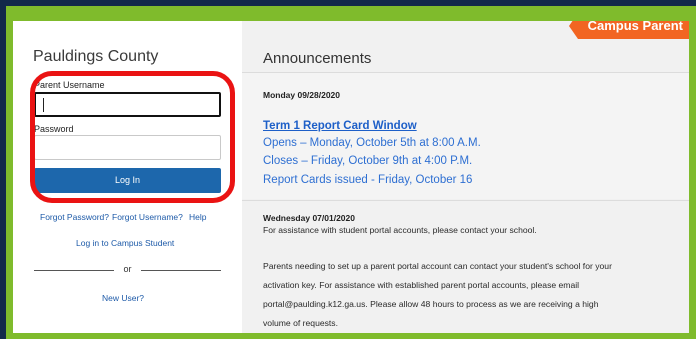 The height and width of the screenshot is (339, 696). What do you see at coordinates (197, 217) in the screenshot?
I see `help-link: Help` at bounding box center [197, 217].